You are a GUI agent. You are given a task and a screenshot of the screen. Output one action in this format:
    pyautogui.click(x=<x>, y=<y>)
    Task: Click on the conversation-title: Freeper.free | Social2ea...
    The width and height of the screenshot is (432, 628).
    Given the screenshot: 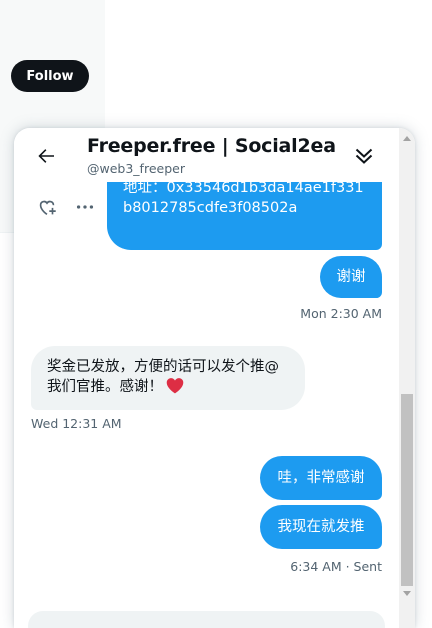 What is the action you would take?
    pyautogui.click(x=212, y=146)
    